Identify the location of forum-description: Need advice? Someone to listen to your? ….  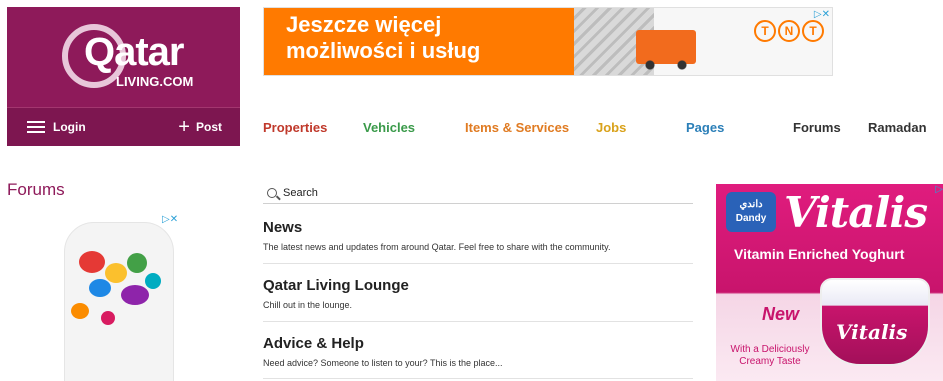
(383, 363).